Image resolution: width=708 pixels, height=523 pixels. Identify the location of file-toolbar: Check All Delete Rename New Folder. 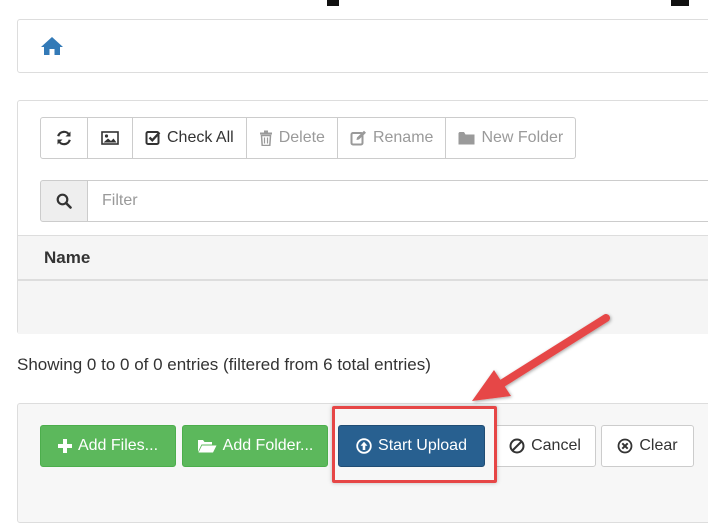
(308, 138).